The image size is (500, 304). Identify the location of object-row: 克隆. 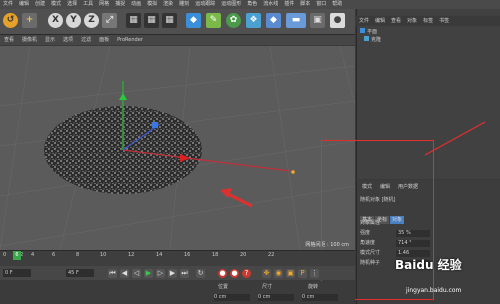
(429, 40).